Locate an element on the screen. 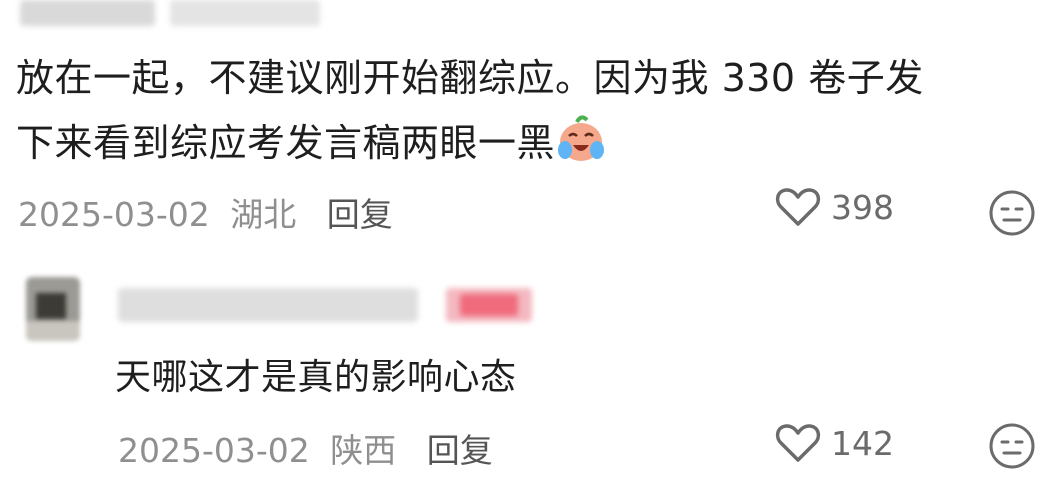  like-count: 142 is located at coordinates (862, 443).